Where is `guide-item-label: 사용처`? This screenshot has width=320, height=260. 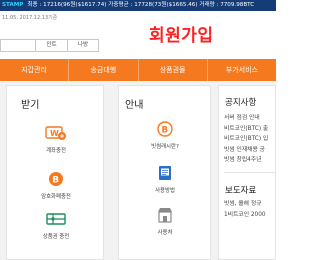 guide-item-label: 사용처 is located at coordinates (165, 233).